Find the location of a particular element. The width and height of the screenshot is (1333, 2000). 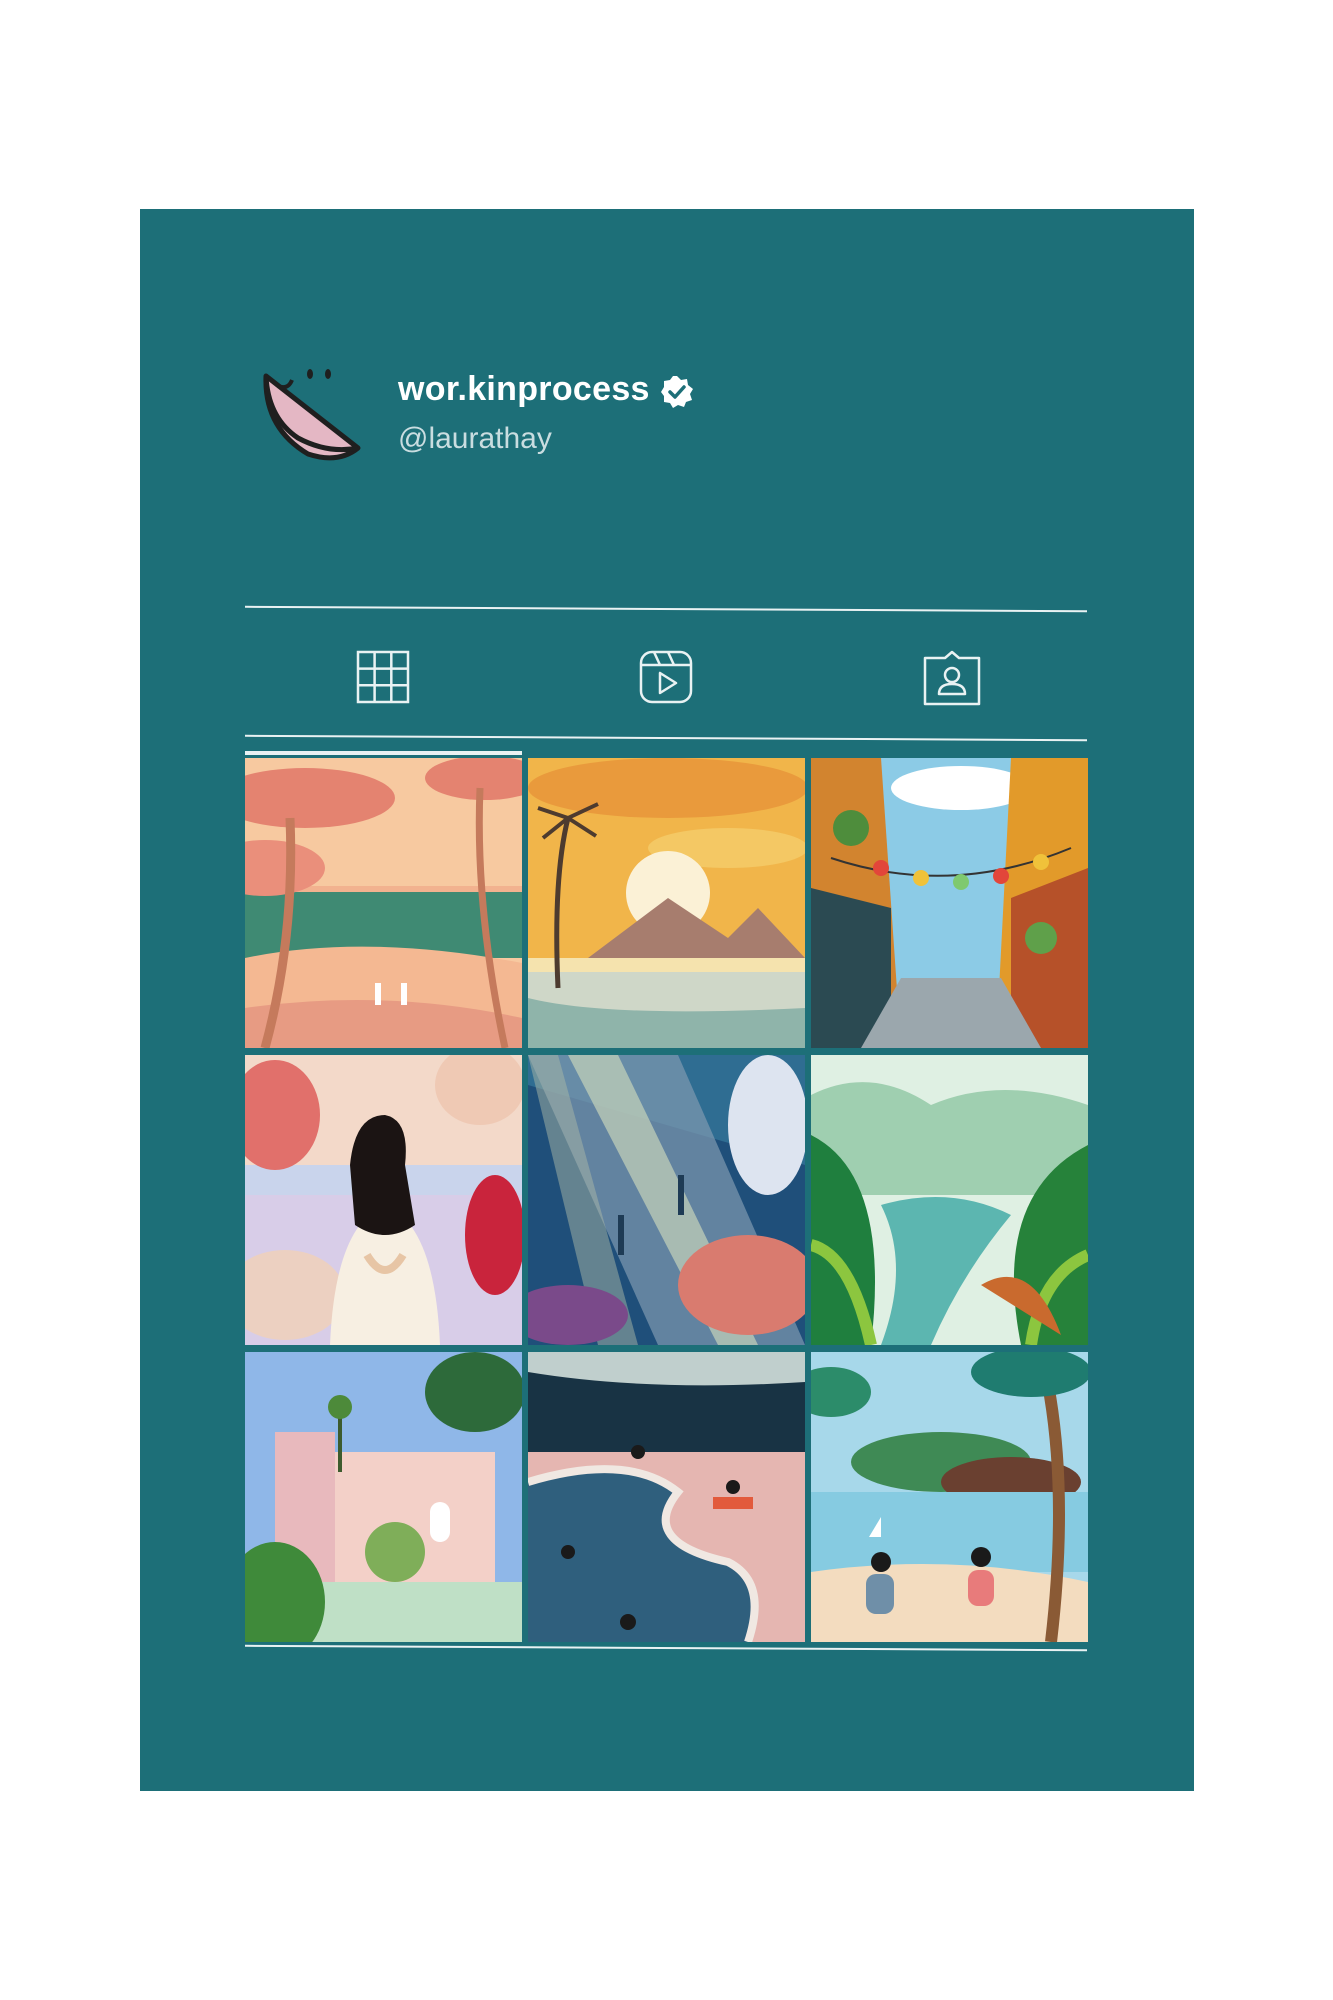

tab-posts is located at coordinates (383, 677).